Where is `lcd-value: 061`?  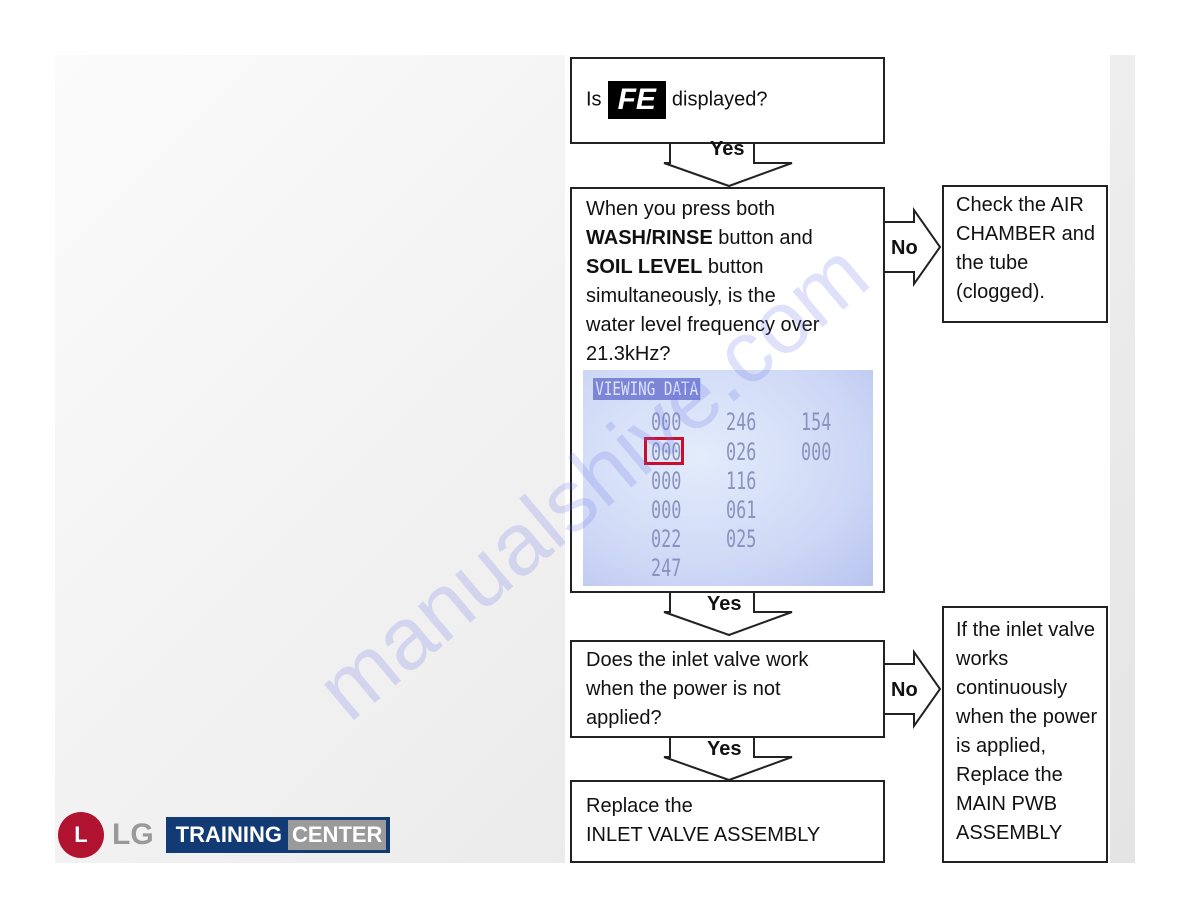
lcd-value: 061 is located at coordinates (741, 510).